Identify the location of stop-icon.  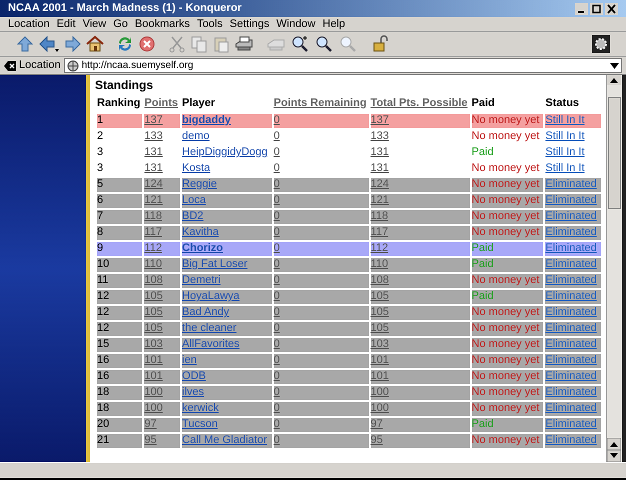
(147, 44).